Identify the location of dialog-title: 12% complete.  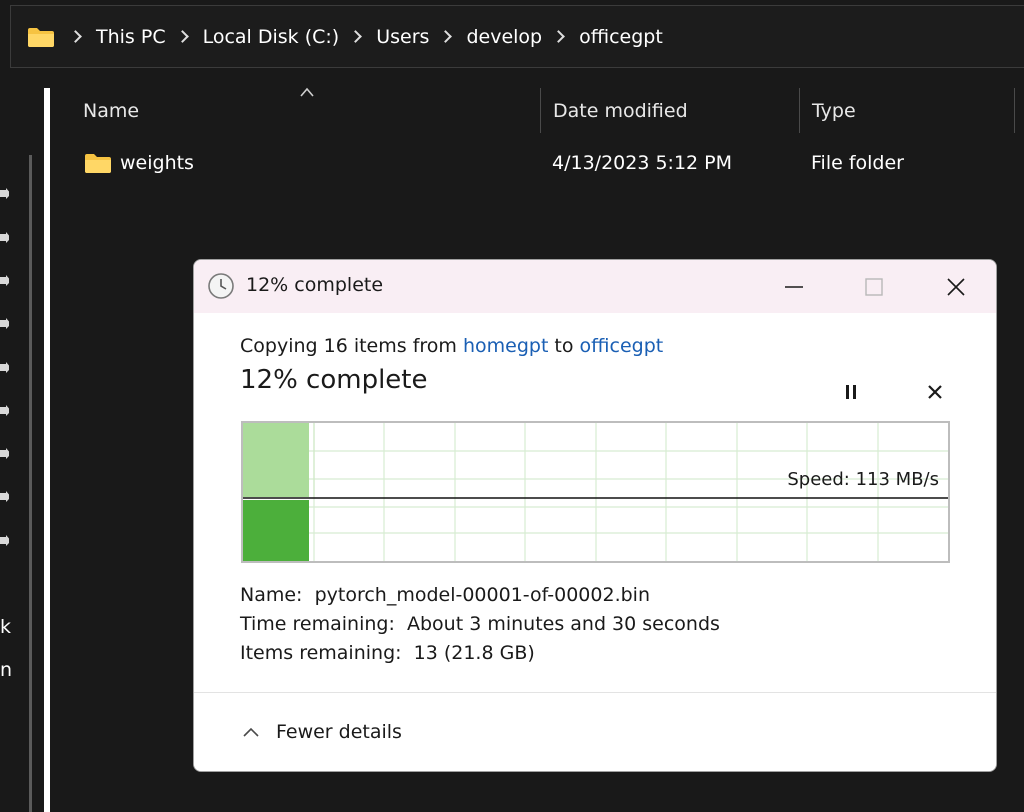
(315, 285).